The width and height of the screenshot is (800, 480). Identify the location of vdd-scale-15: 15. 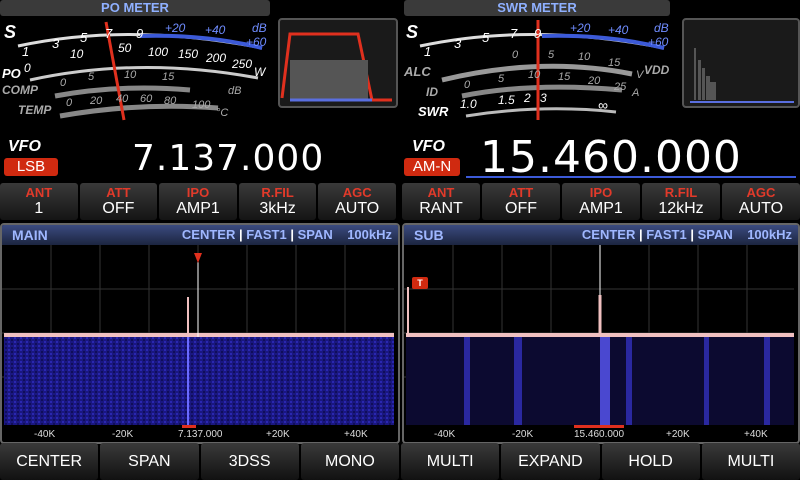
(614, 63).